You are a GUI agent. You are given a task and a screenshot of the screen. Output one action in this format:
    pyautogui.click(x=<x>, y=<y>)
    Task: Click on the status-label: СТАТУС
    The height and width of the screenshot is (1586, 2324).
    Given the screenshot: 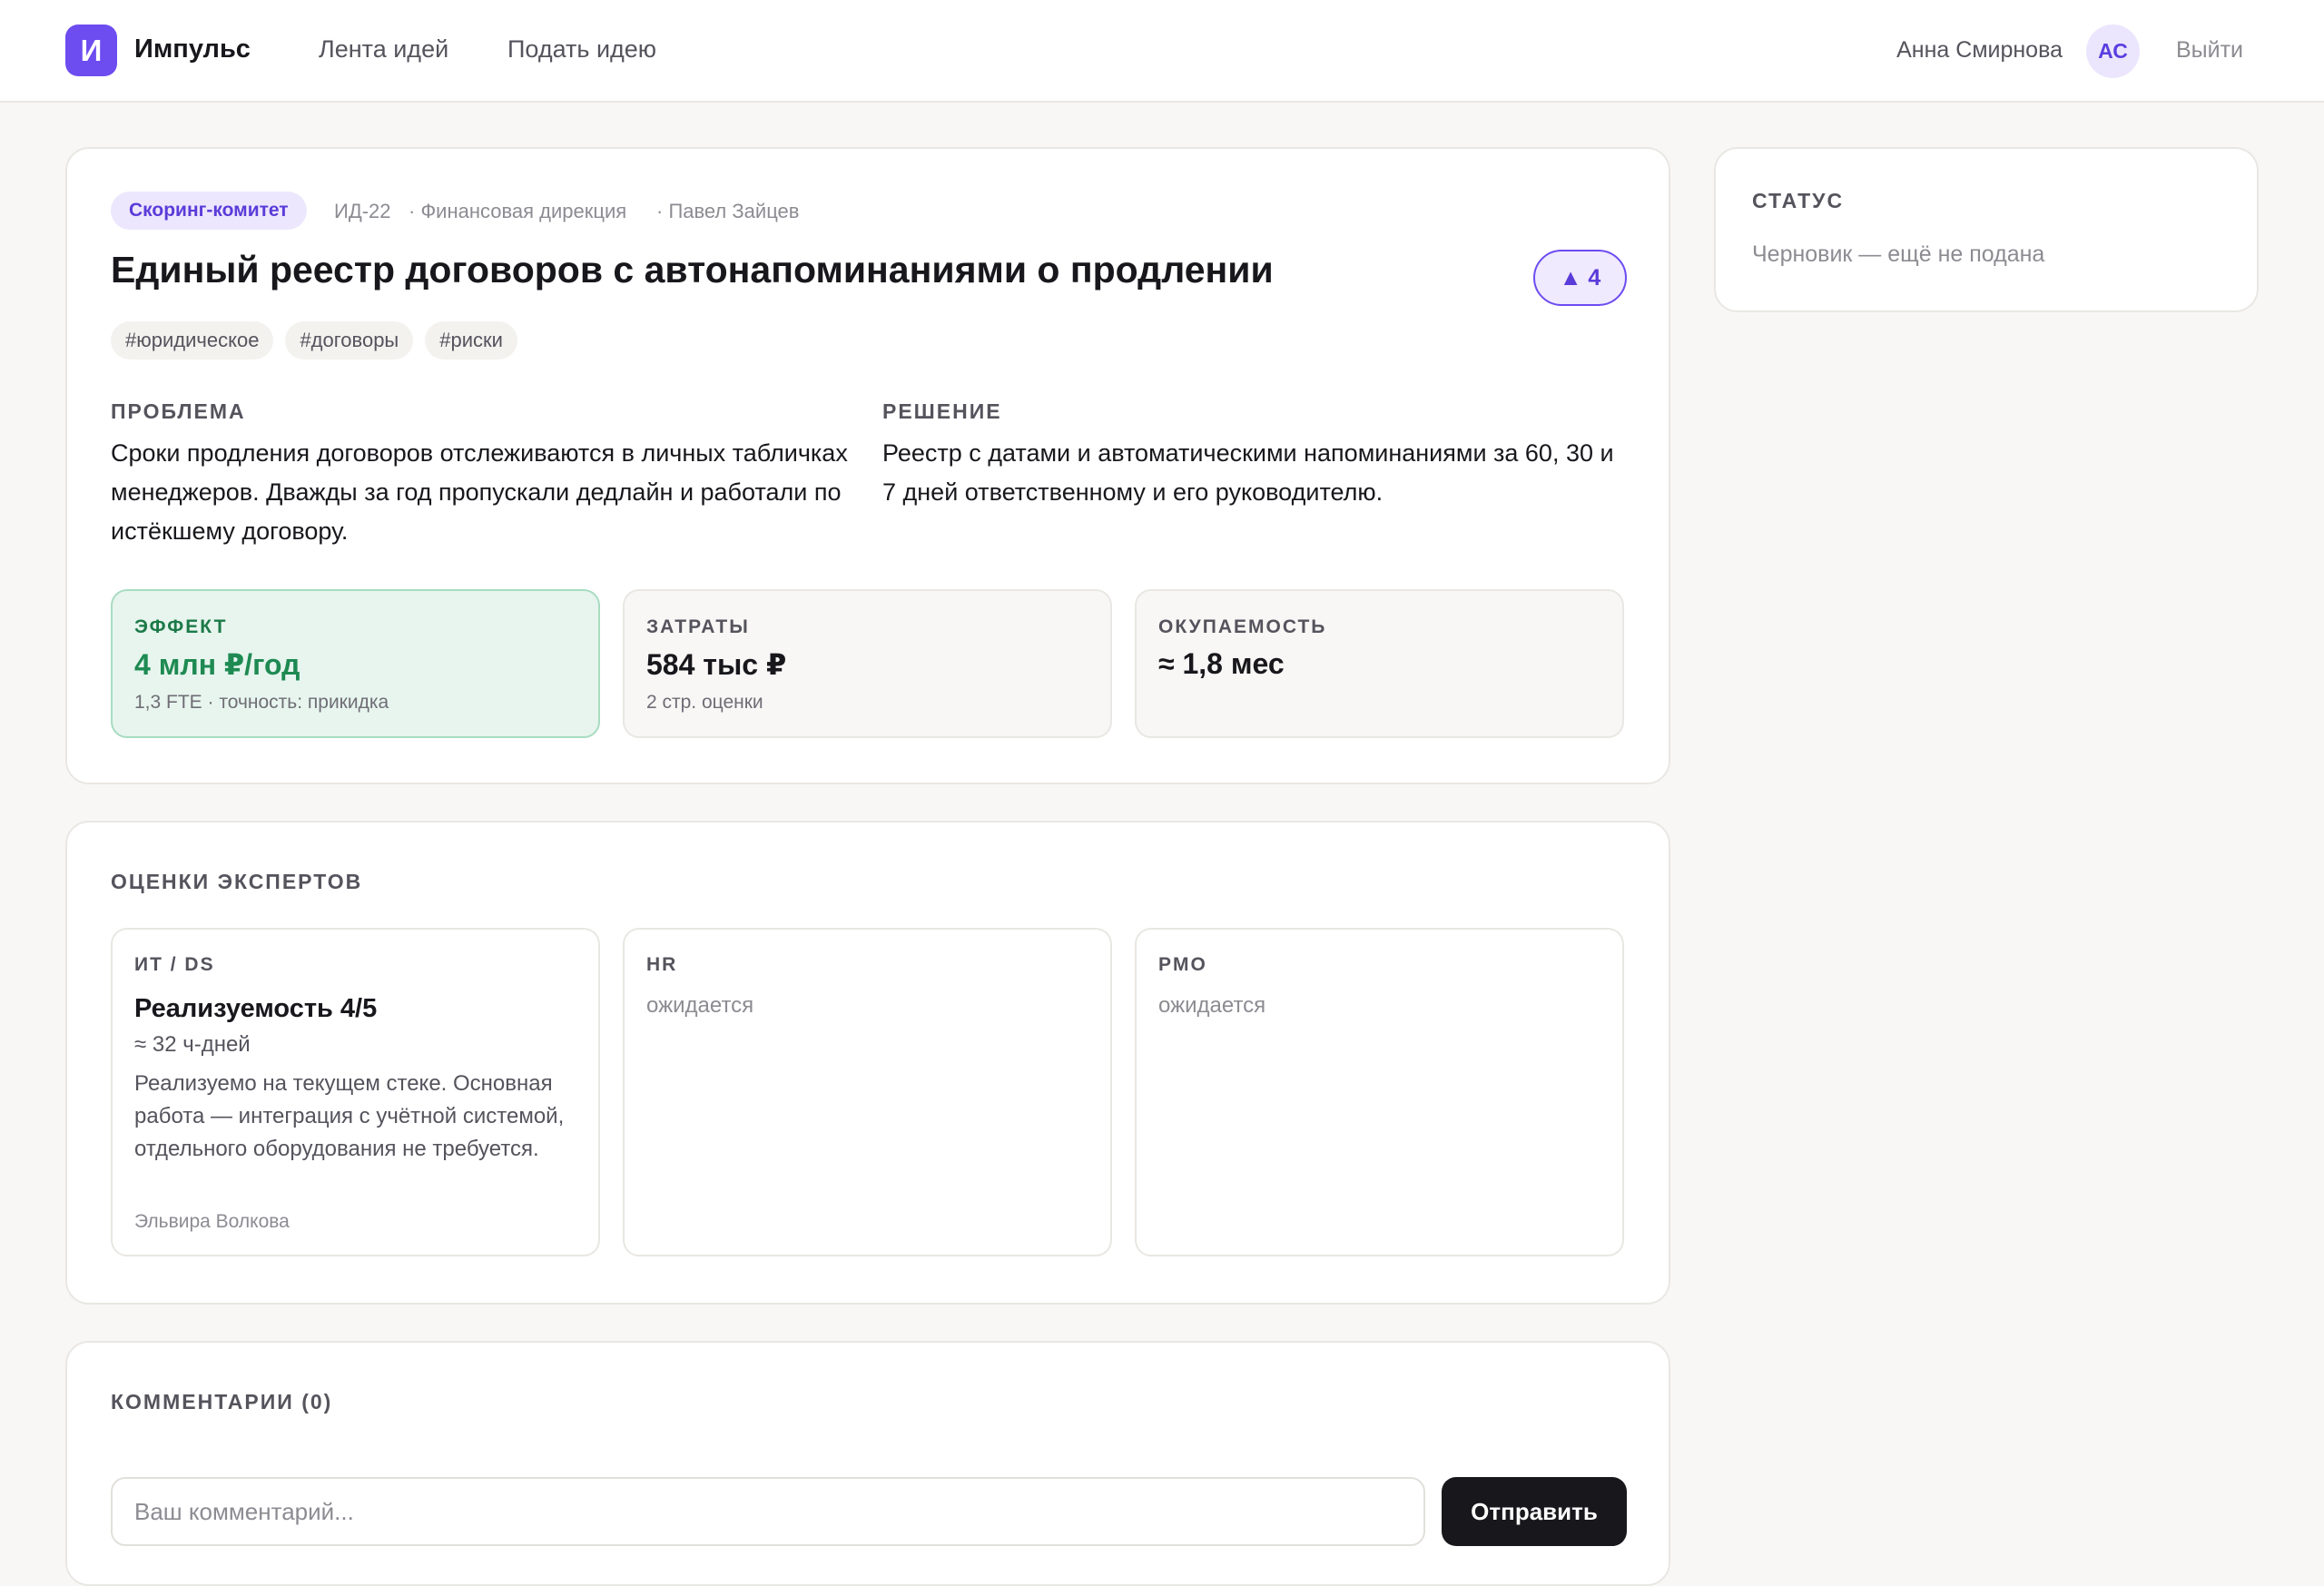 What is the action you would take?
    pyautogui.click(x=1798, y=201)
    